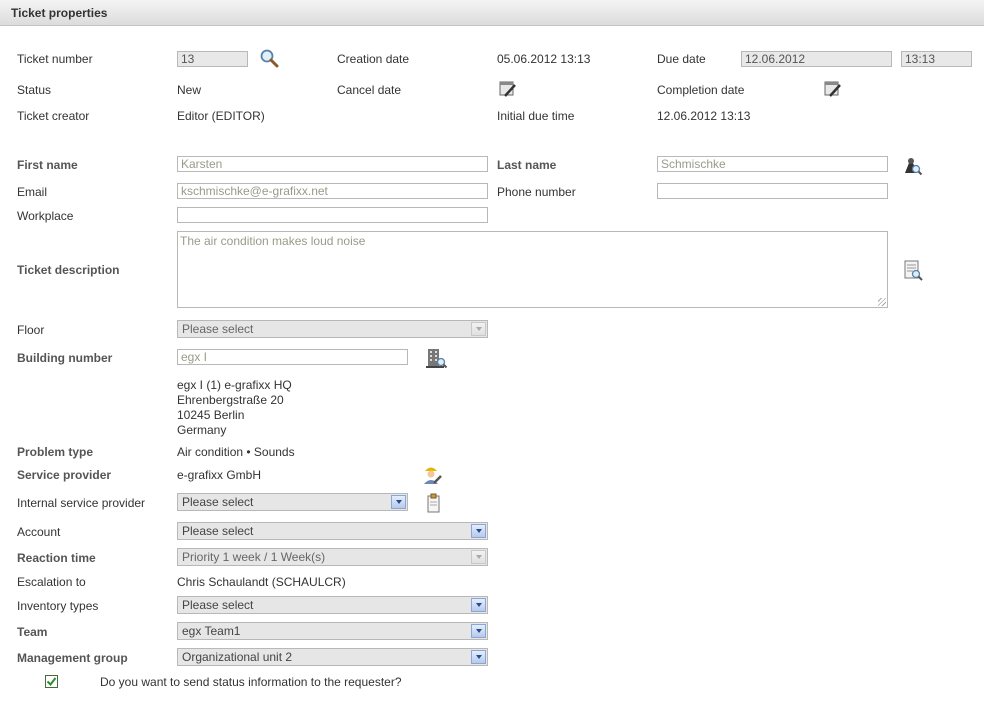  What do you see at coordinates (32, 632) in the screenshot?
I see `team-label: Team` at bounding box center [32, 632].